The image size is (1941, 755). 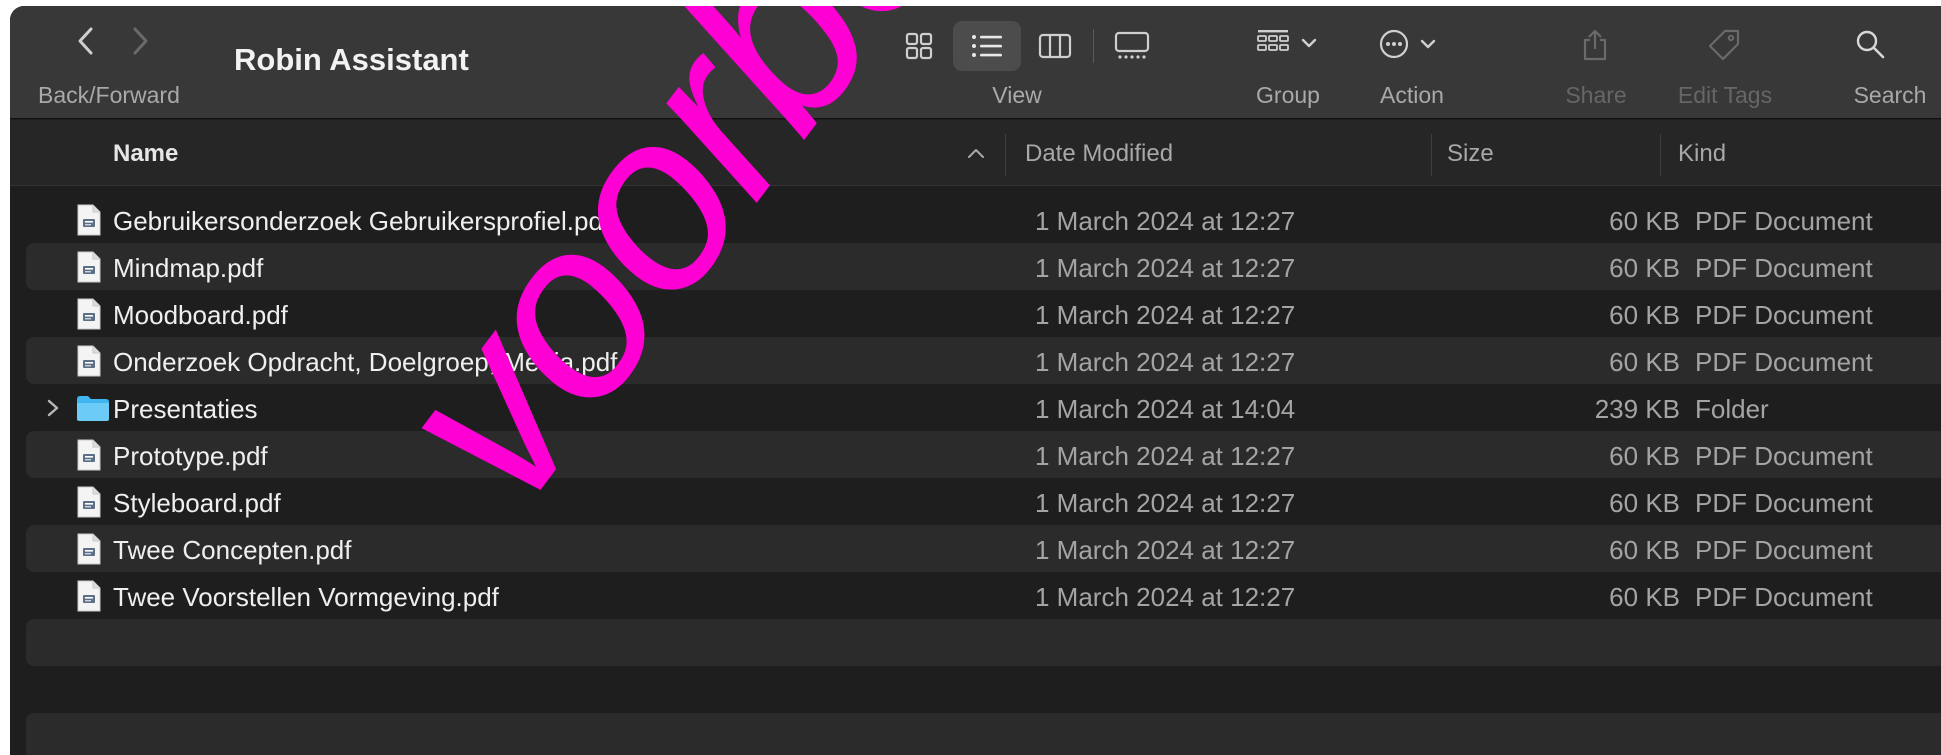 I want to click on disclosure-triangle, so click(x=53, y=410).